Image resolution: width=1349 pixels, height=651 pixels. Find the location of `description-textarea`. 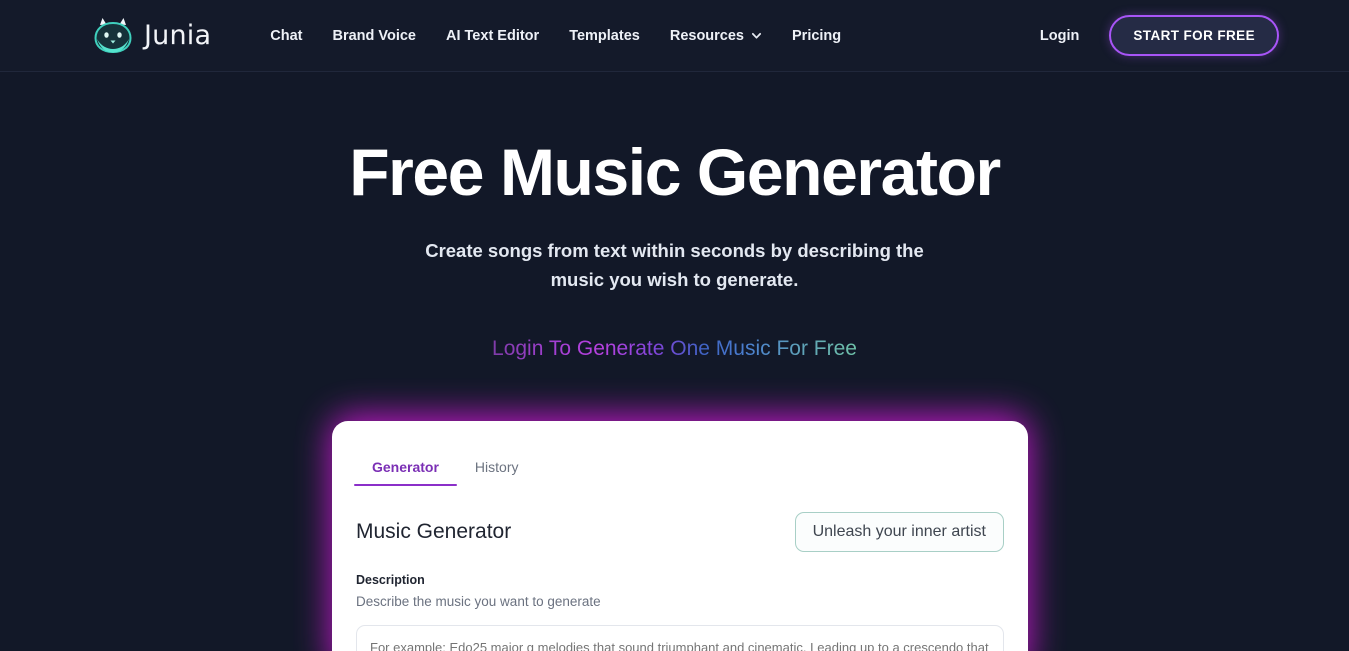

description-textarea is located at coordinates (680, 638).